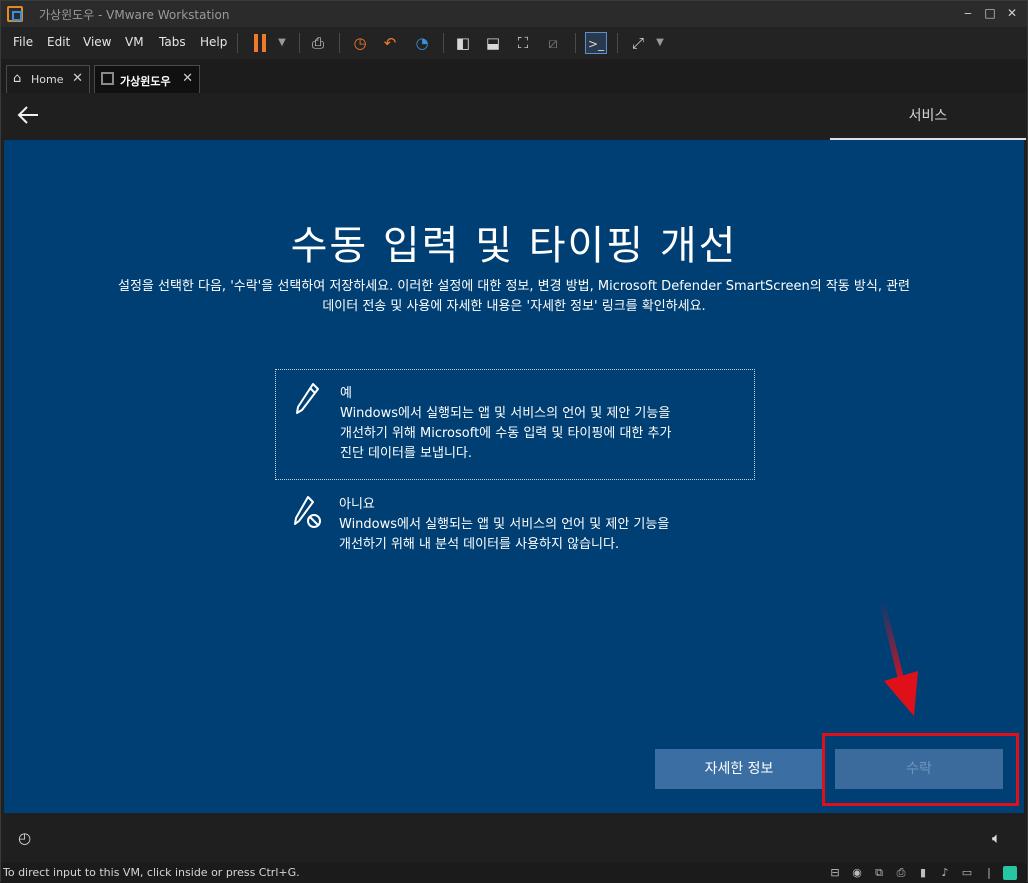 Image resolution: width=1028 pixels, height=883 pixels. I want to click on maximize-button: □, so click(990, 13).